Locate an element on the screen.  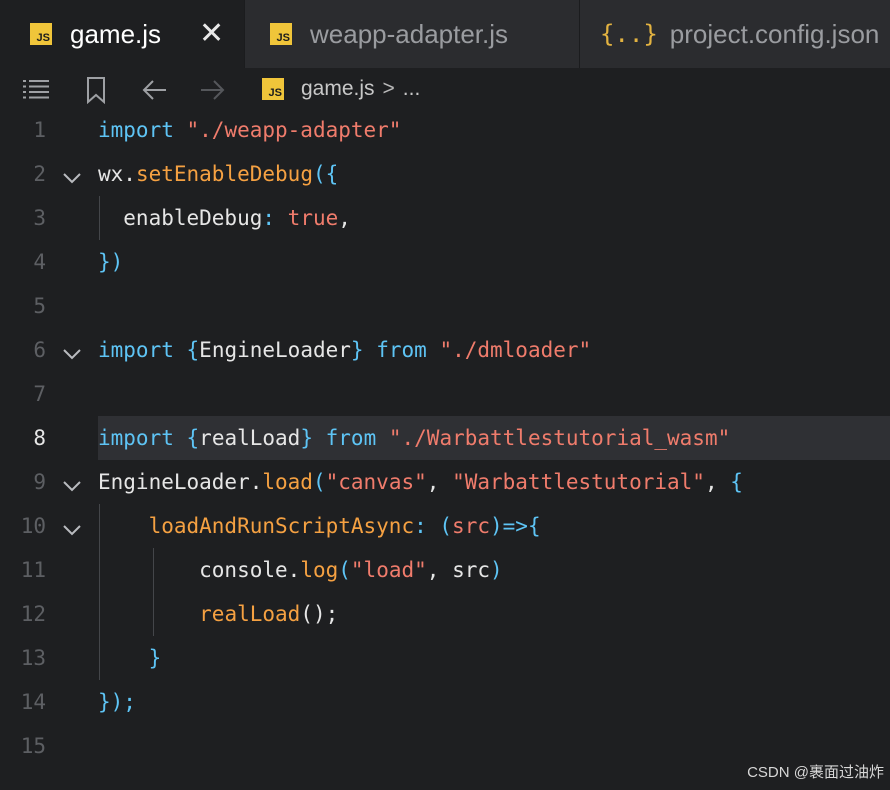
code-line: 13 } is located at coordinates (445, 658).